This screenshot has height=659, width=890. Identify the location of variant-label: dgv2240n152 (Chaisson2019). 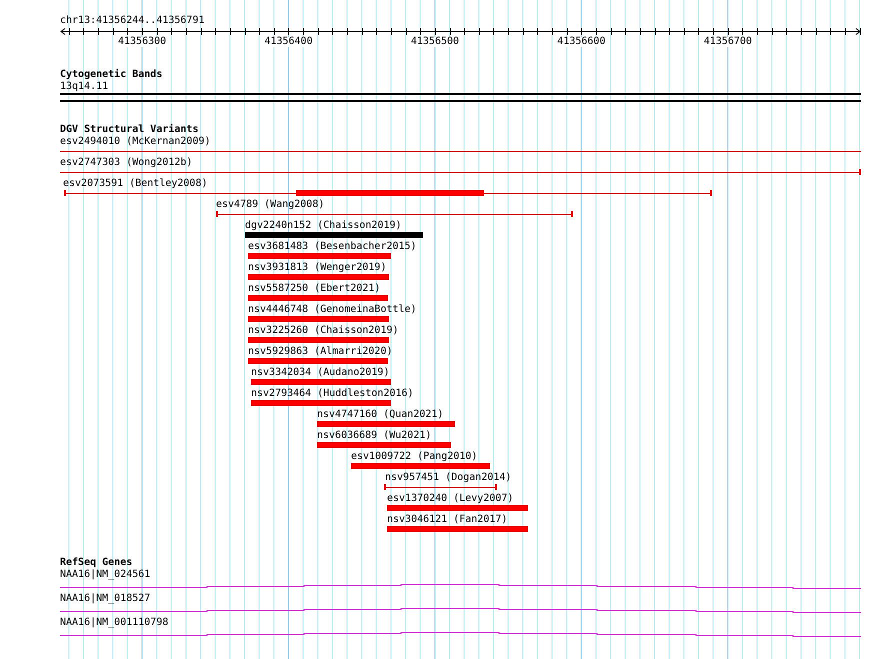
(323, 226).